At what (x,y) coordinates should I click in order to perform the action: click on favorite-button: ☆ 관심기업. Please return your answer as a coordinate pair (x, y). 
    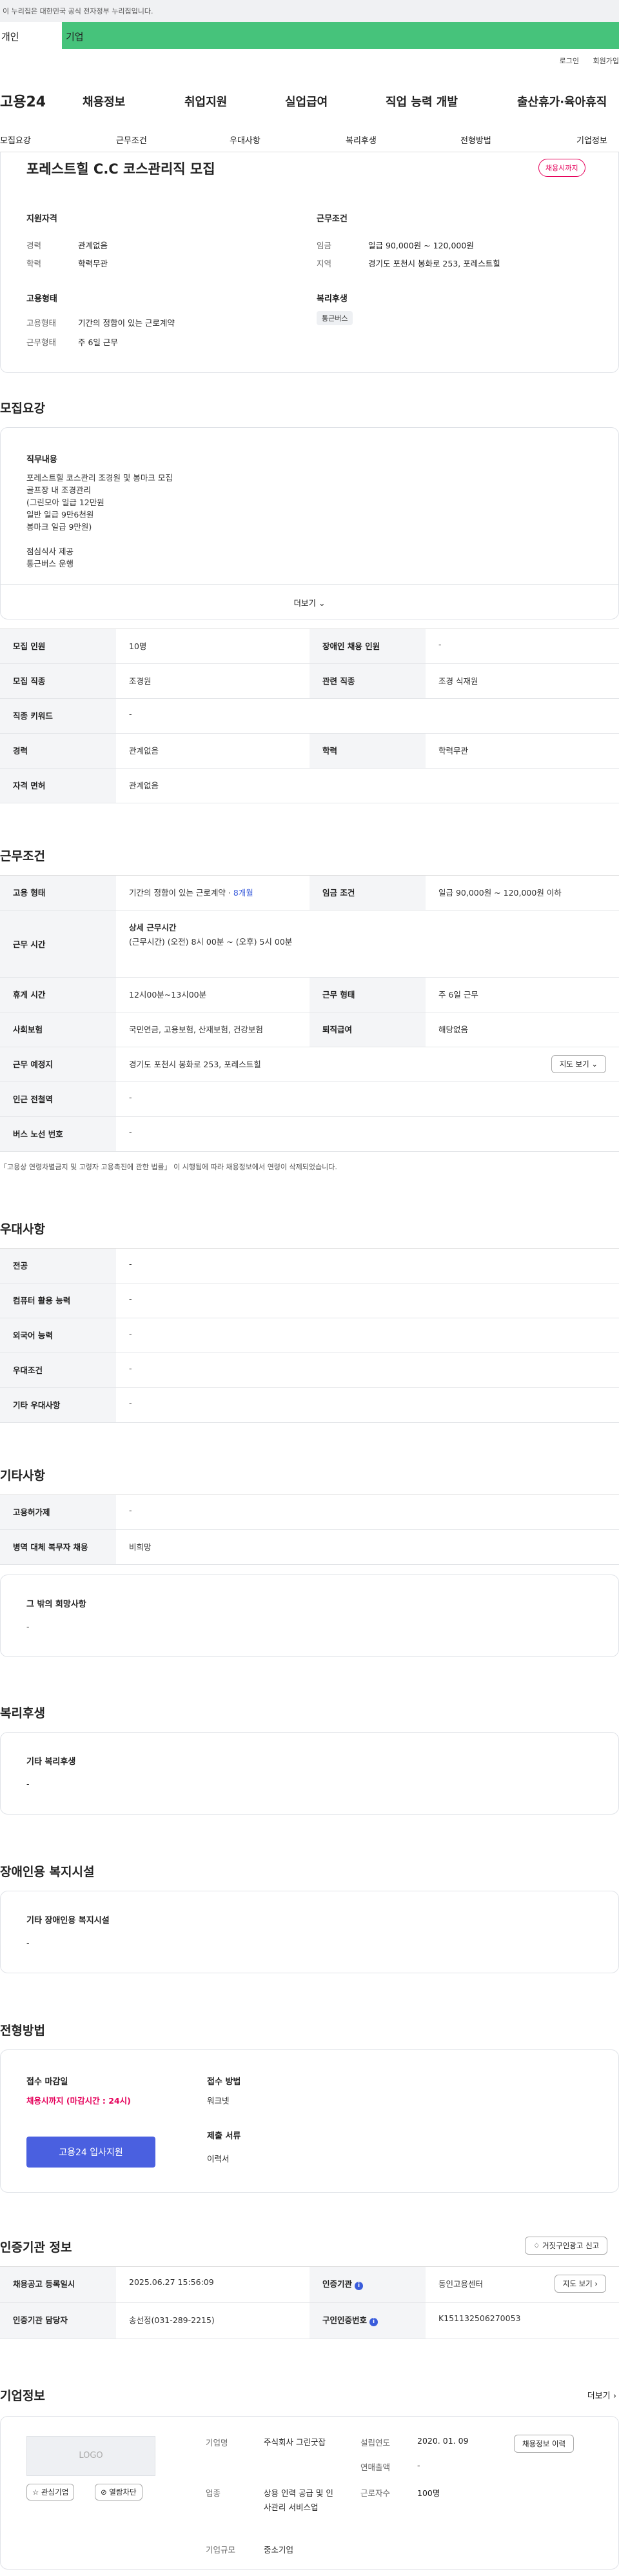
    Looking at the image, I should click on (50, 2492).